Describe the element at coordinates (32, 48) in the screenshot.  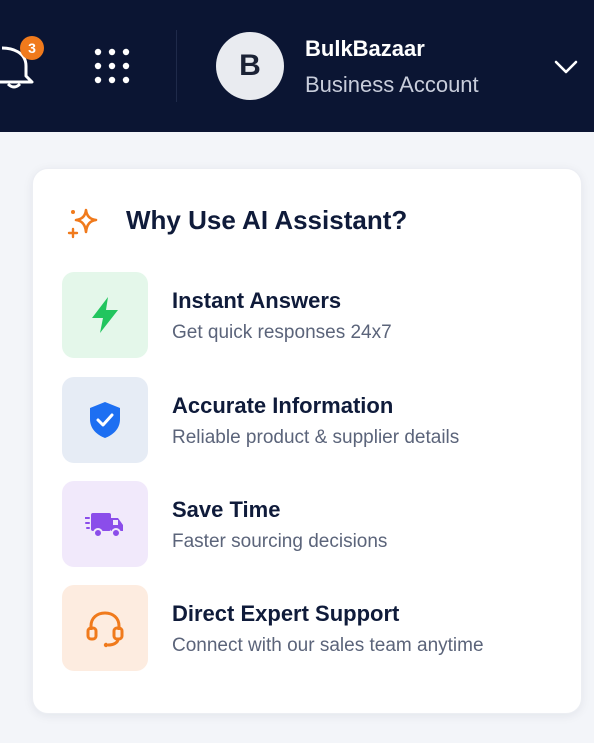
I see `notification-count-badge: 3` at that location.